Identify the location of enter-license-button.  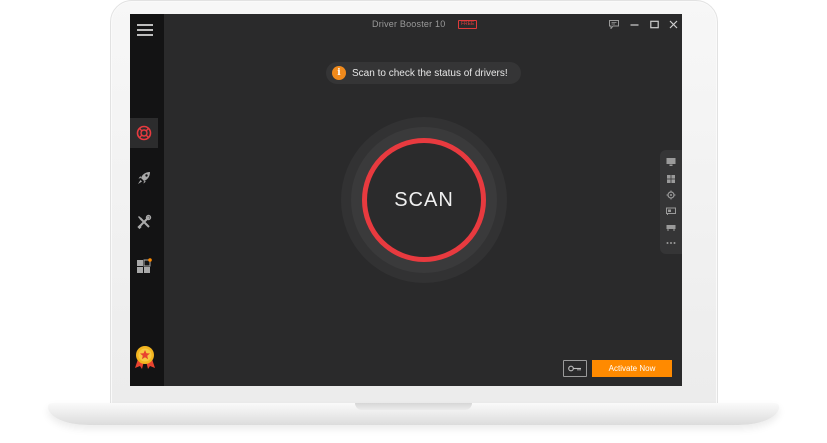
(575, 368).